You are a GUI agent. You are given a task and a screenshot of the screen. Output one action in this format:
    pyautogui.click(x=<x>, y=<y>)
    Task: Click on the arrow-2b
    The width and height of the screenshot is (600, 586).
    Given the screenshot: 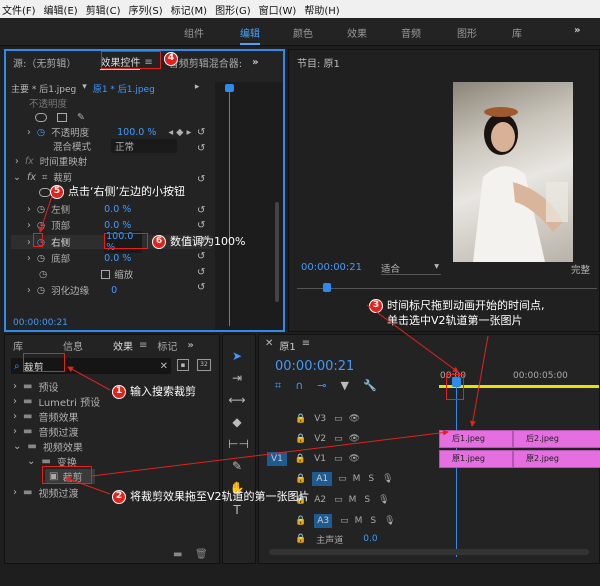 What is the action you would take?
    pyautogui.click(x=270, y=453)
    